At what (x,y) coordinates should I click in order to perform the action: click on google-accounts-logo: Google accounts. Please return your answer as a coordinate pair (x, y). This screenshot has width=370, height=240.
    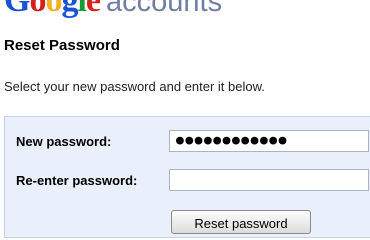
    Looking at the image, I should click on (113, 9).